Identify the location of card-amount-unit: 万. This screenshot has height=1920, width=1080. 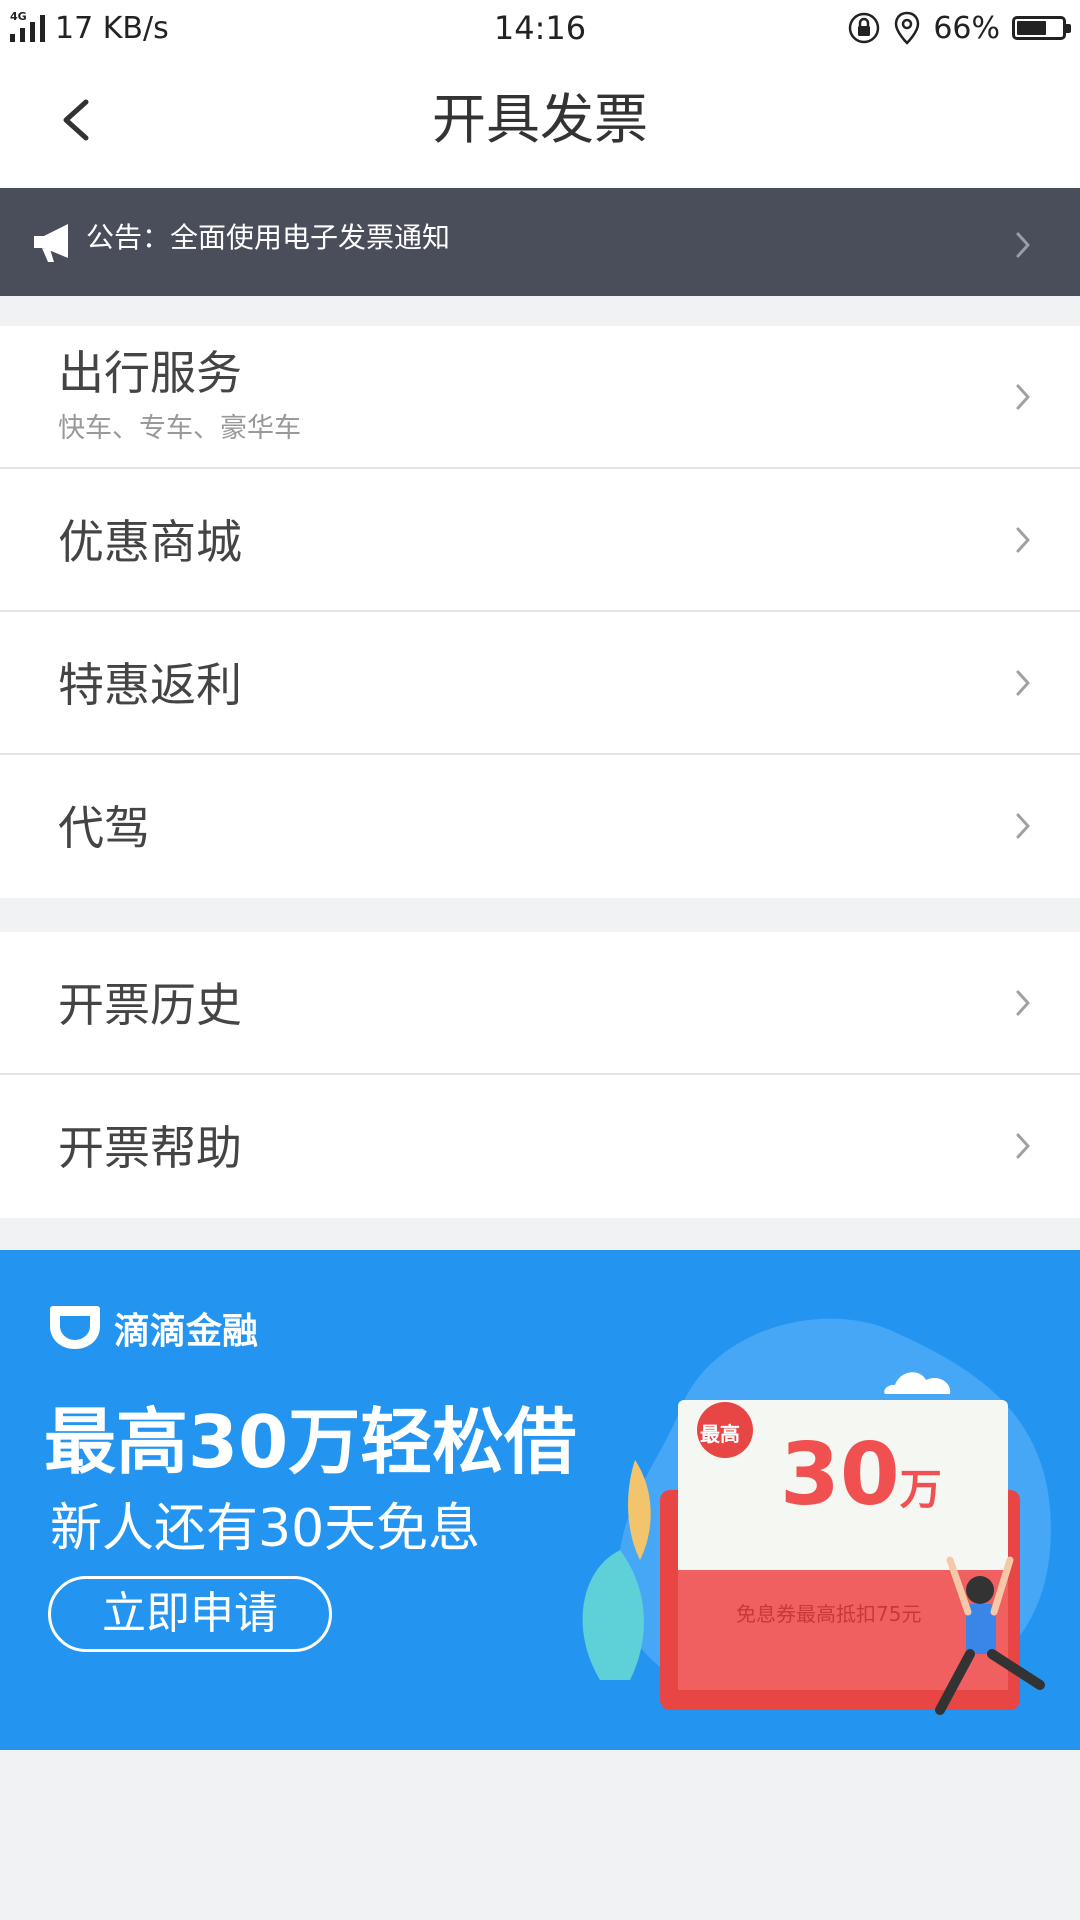
(920, 1489).